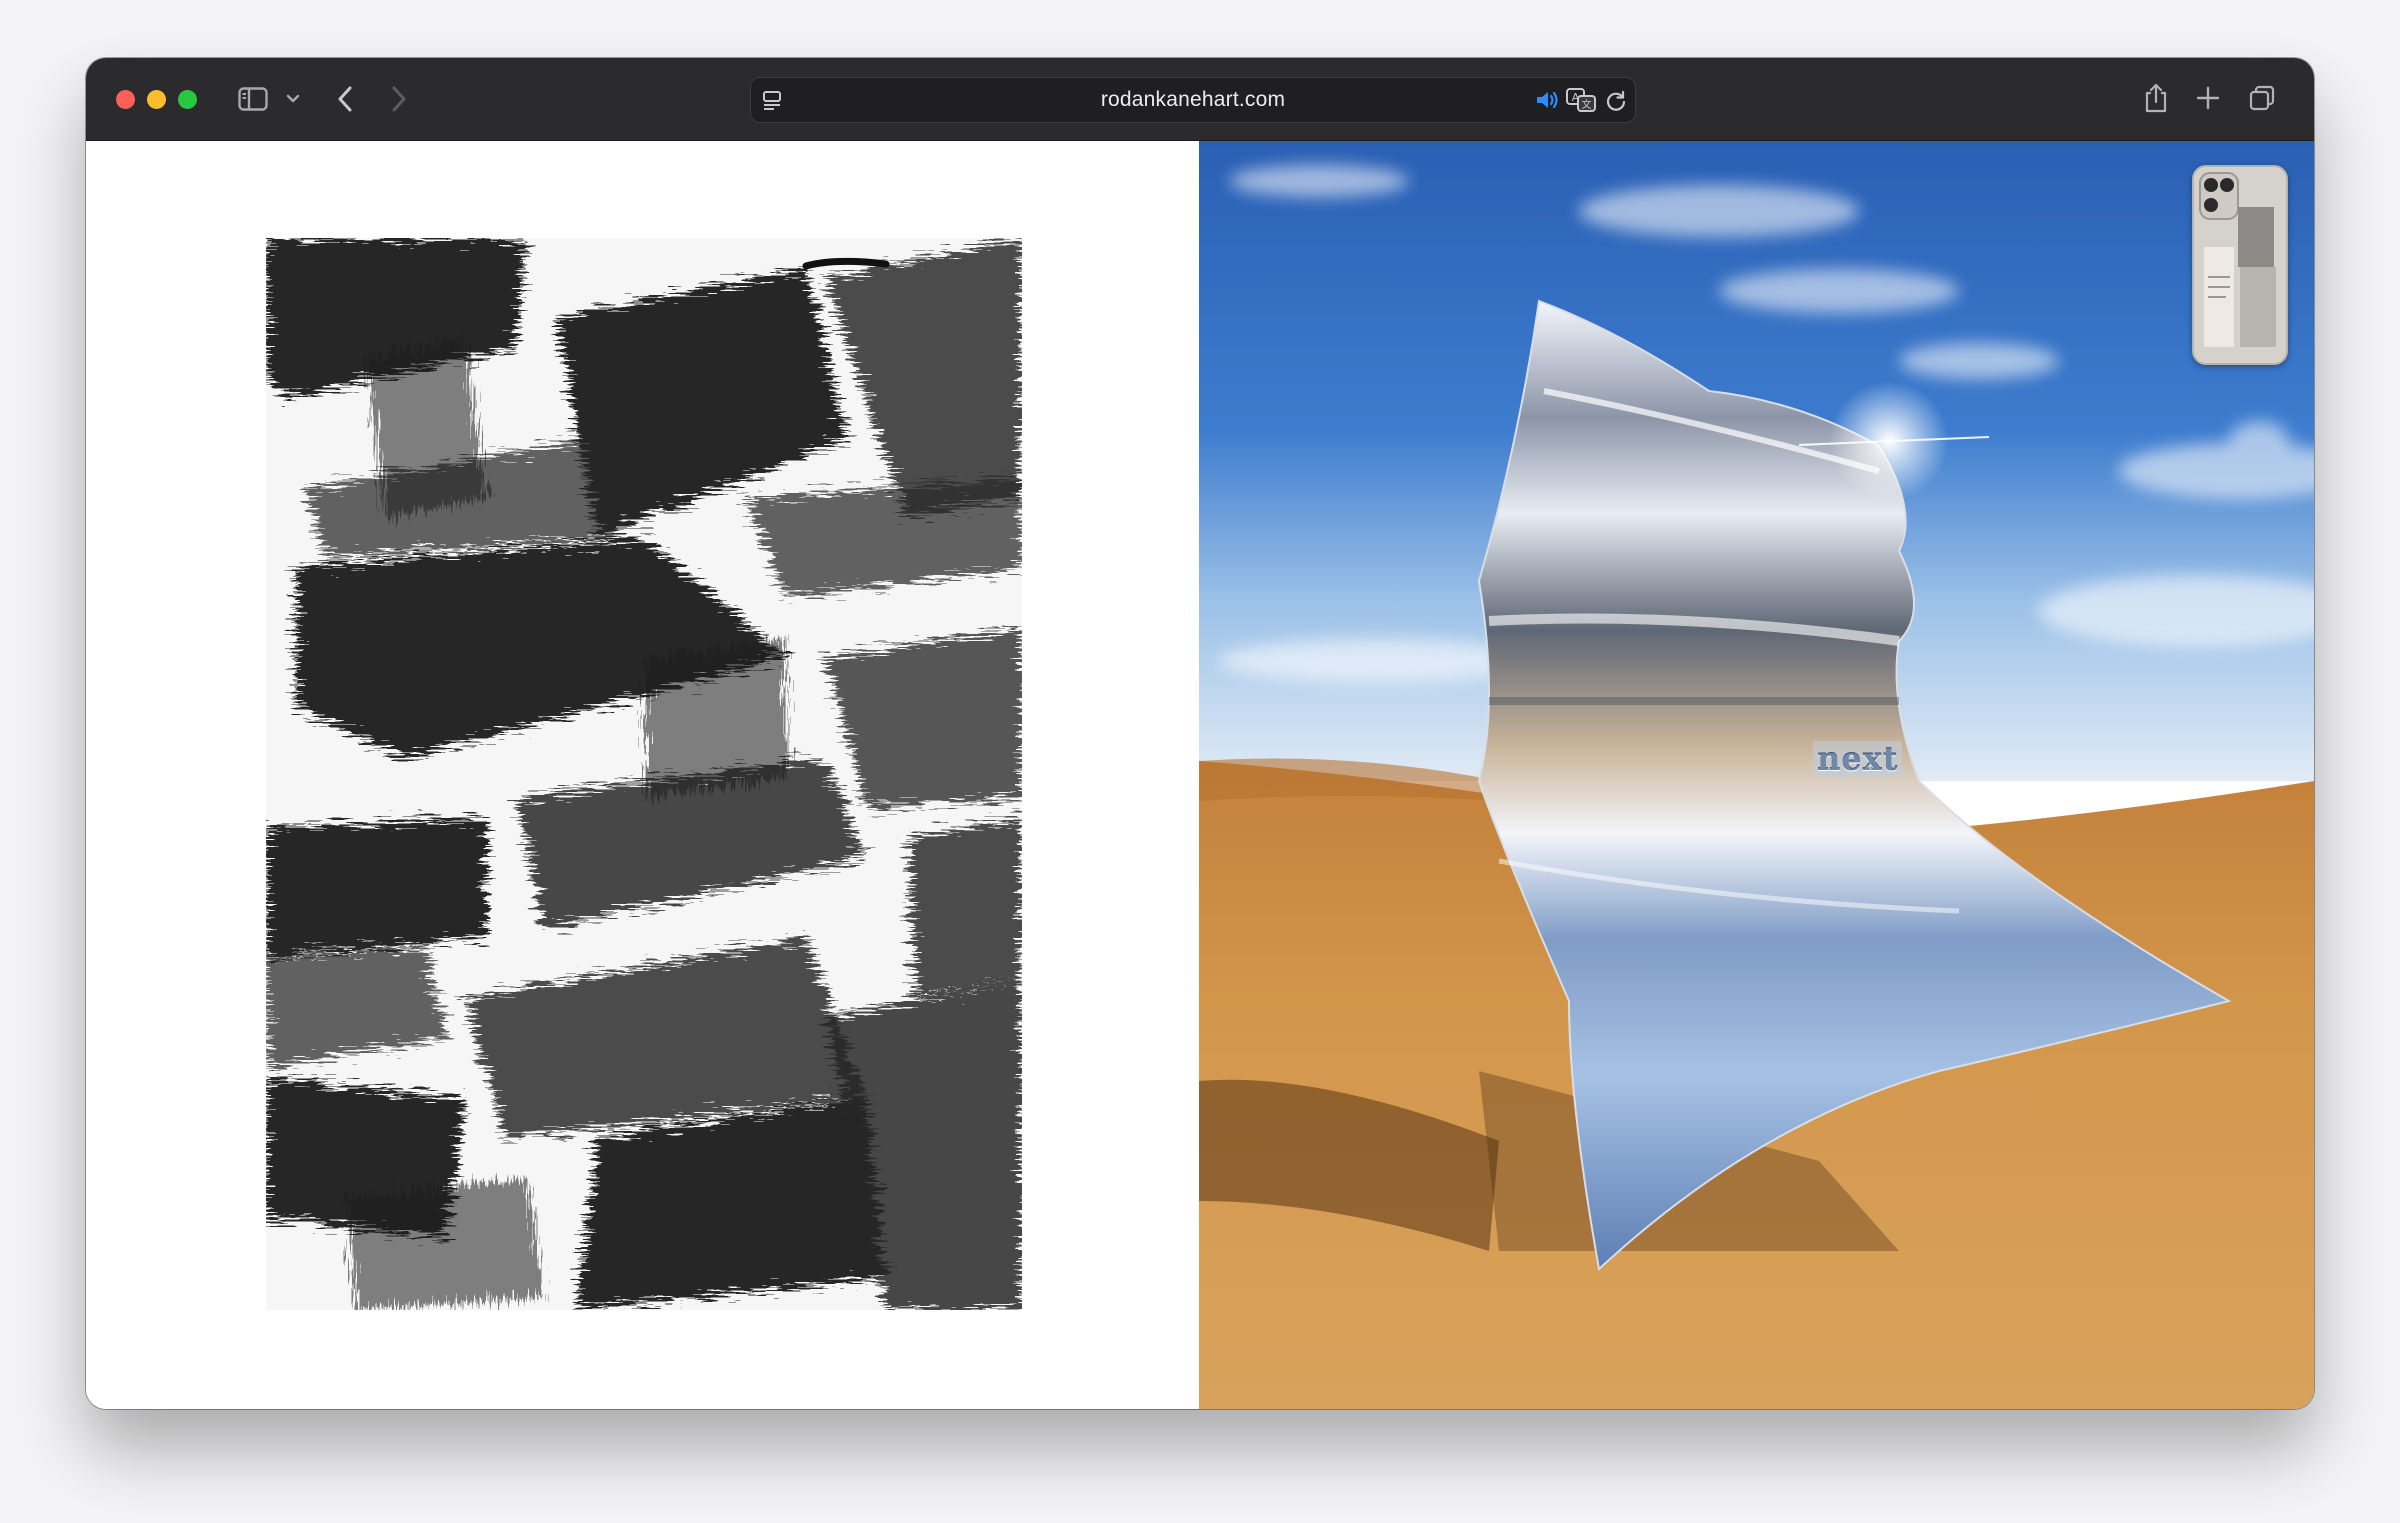 This screenshot has width=2400, height=1523. What do you see at coordinates (187, 99) in the screenshot?
I see `maximize-window-button` at bounding box center [187, 99].